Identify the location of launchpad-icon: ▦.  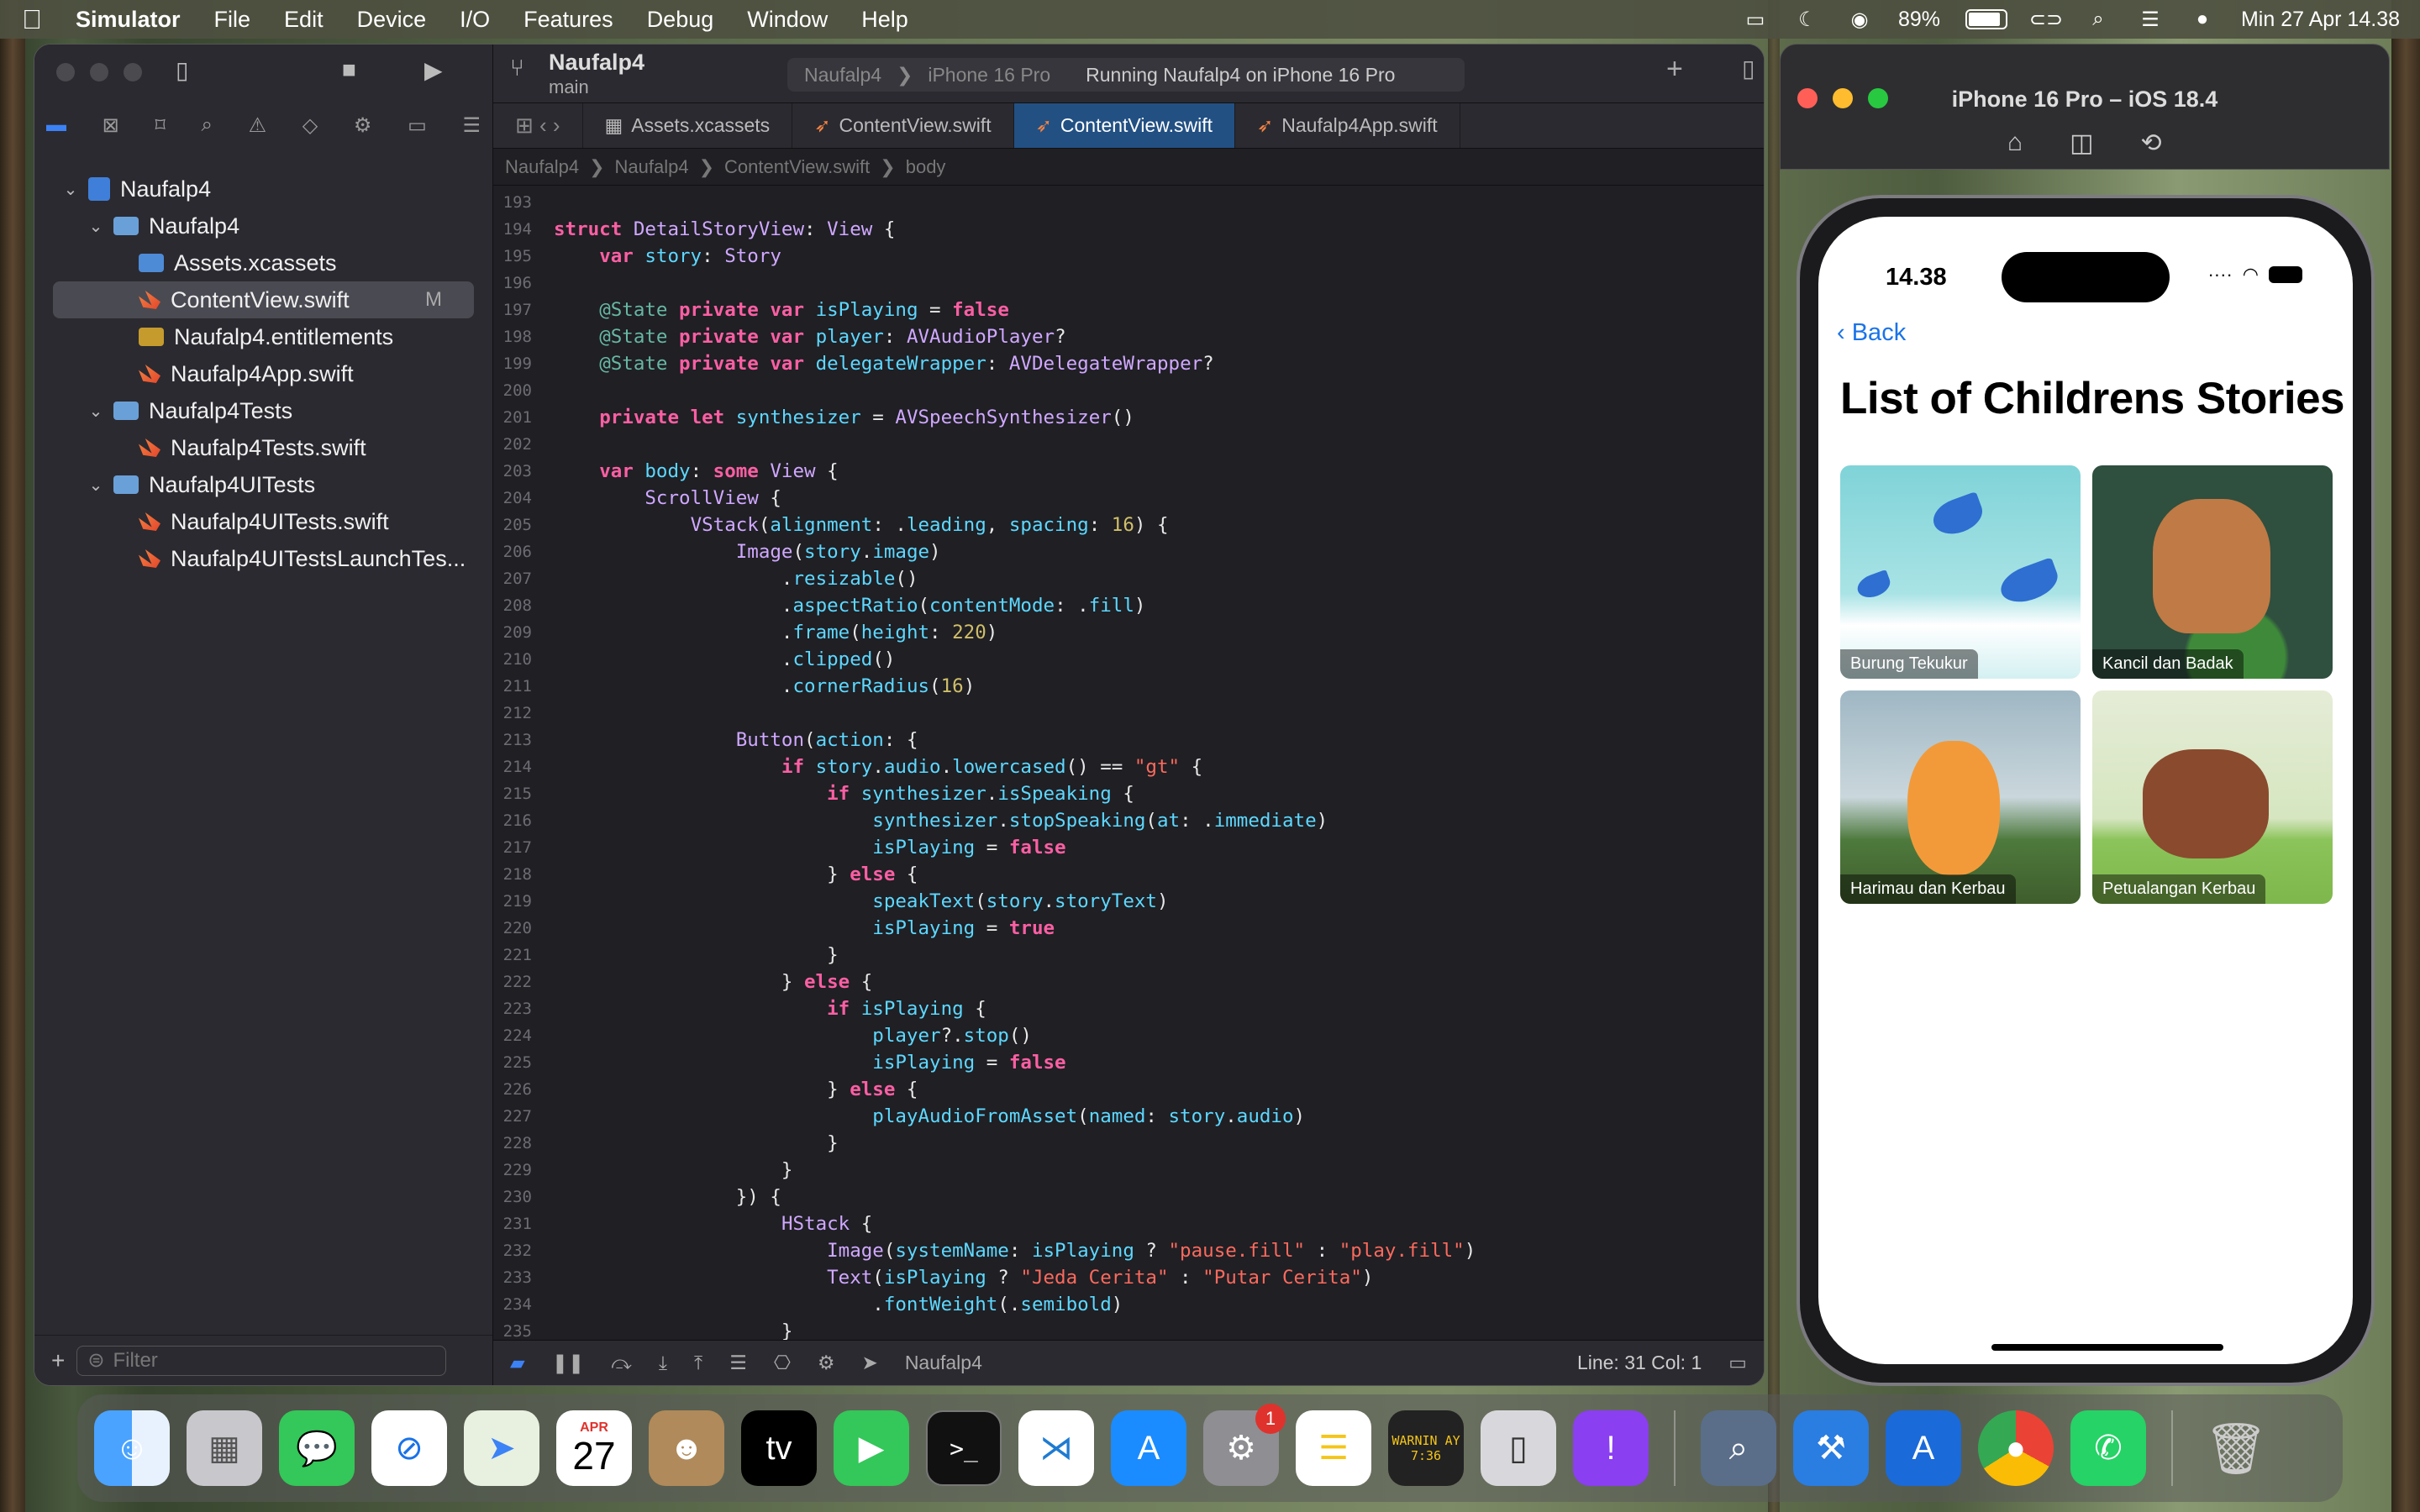
(225, 1448).